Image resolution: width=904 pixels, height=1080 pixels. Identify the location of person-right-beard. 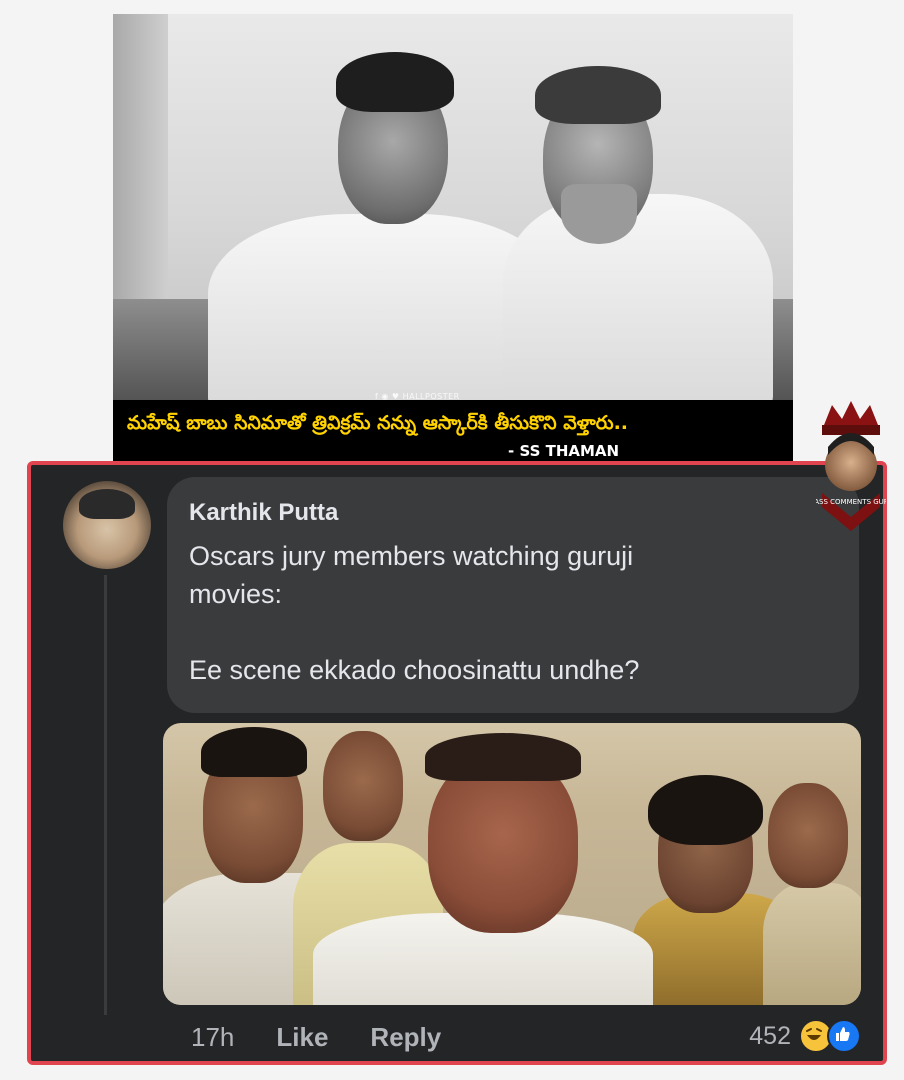
(599, 214).